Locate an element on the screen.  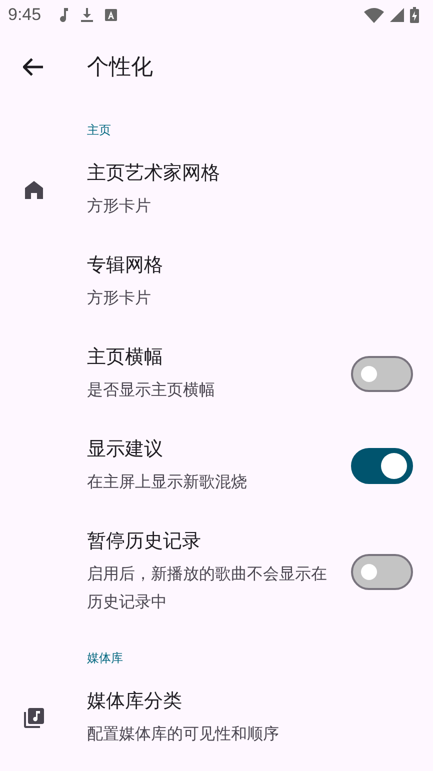
preference-item: 主页横幅 是否显示主页横幅 is located at coordinates (216, 374).